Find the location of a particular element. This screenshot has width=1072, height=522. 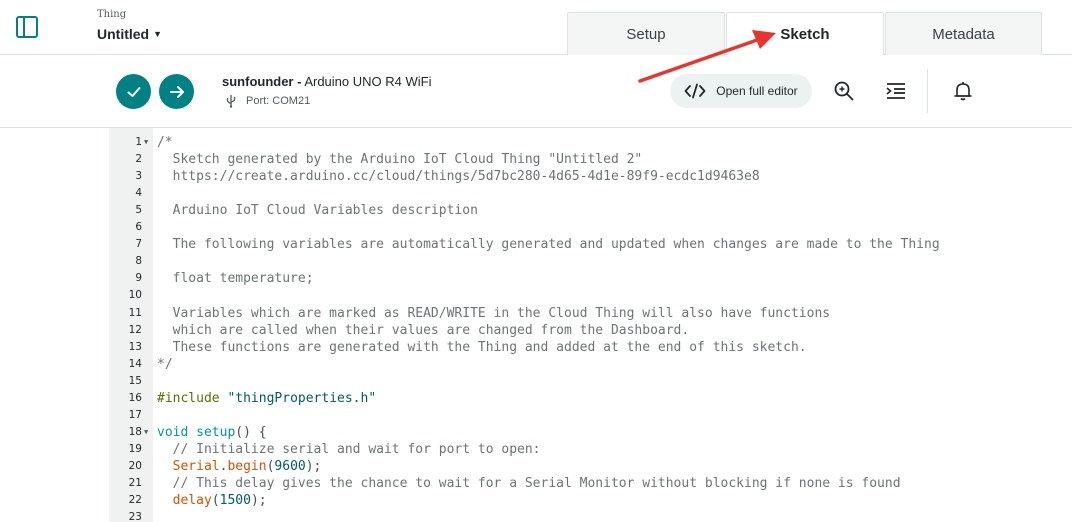

code-text: #include "thingProperties.h" is located at coordinates (266, 398).